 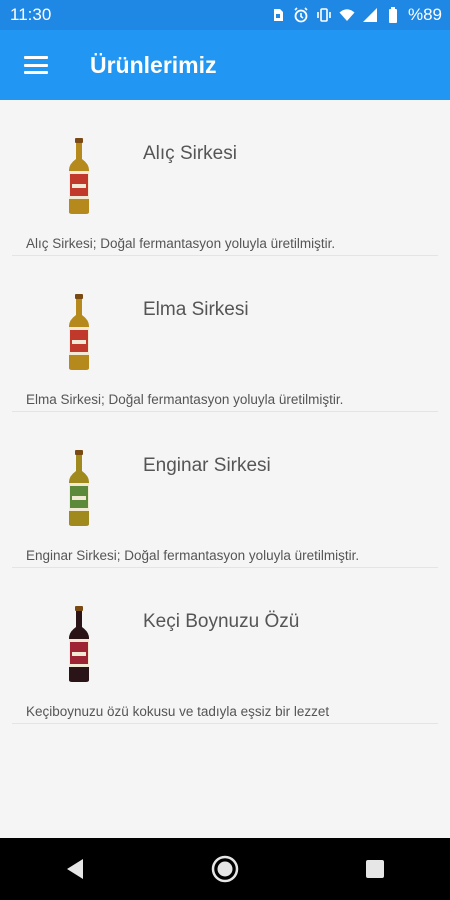 I want to click on battery-icon, so click(x=393, y=15).